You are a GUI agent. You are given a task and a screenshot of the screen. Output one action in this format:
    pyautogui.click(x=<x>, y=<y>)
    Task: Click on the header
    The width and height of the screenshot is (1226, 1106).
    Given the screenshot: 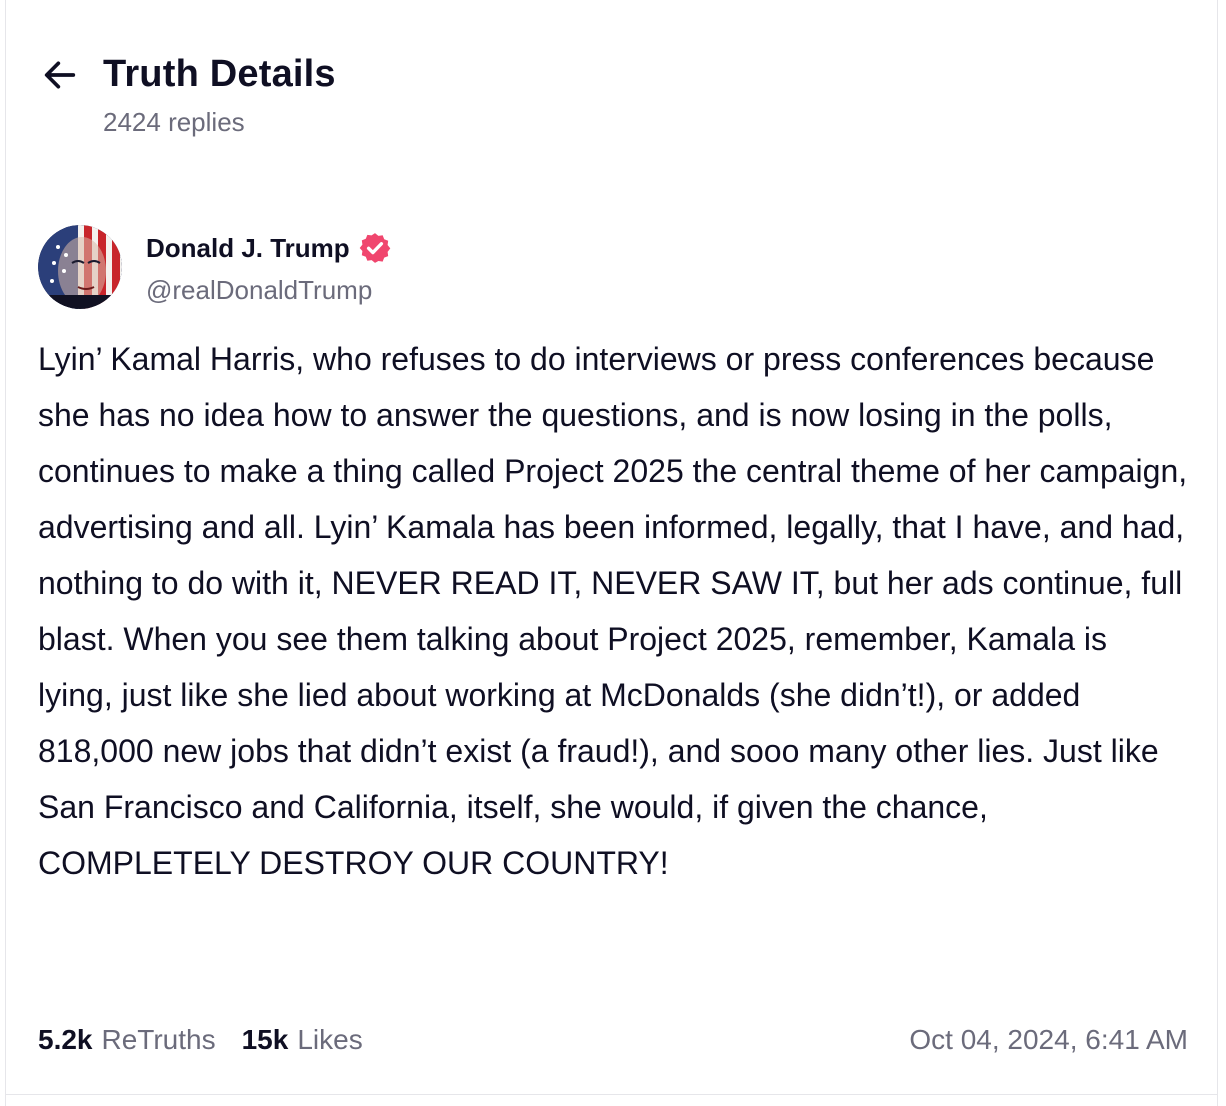 What is the action you would take?
    pyautogui.click(x=62, y=75)
    